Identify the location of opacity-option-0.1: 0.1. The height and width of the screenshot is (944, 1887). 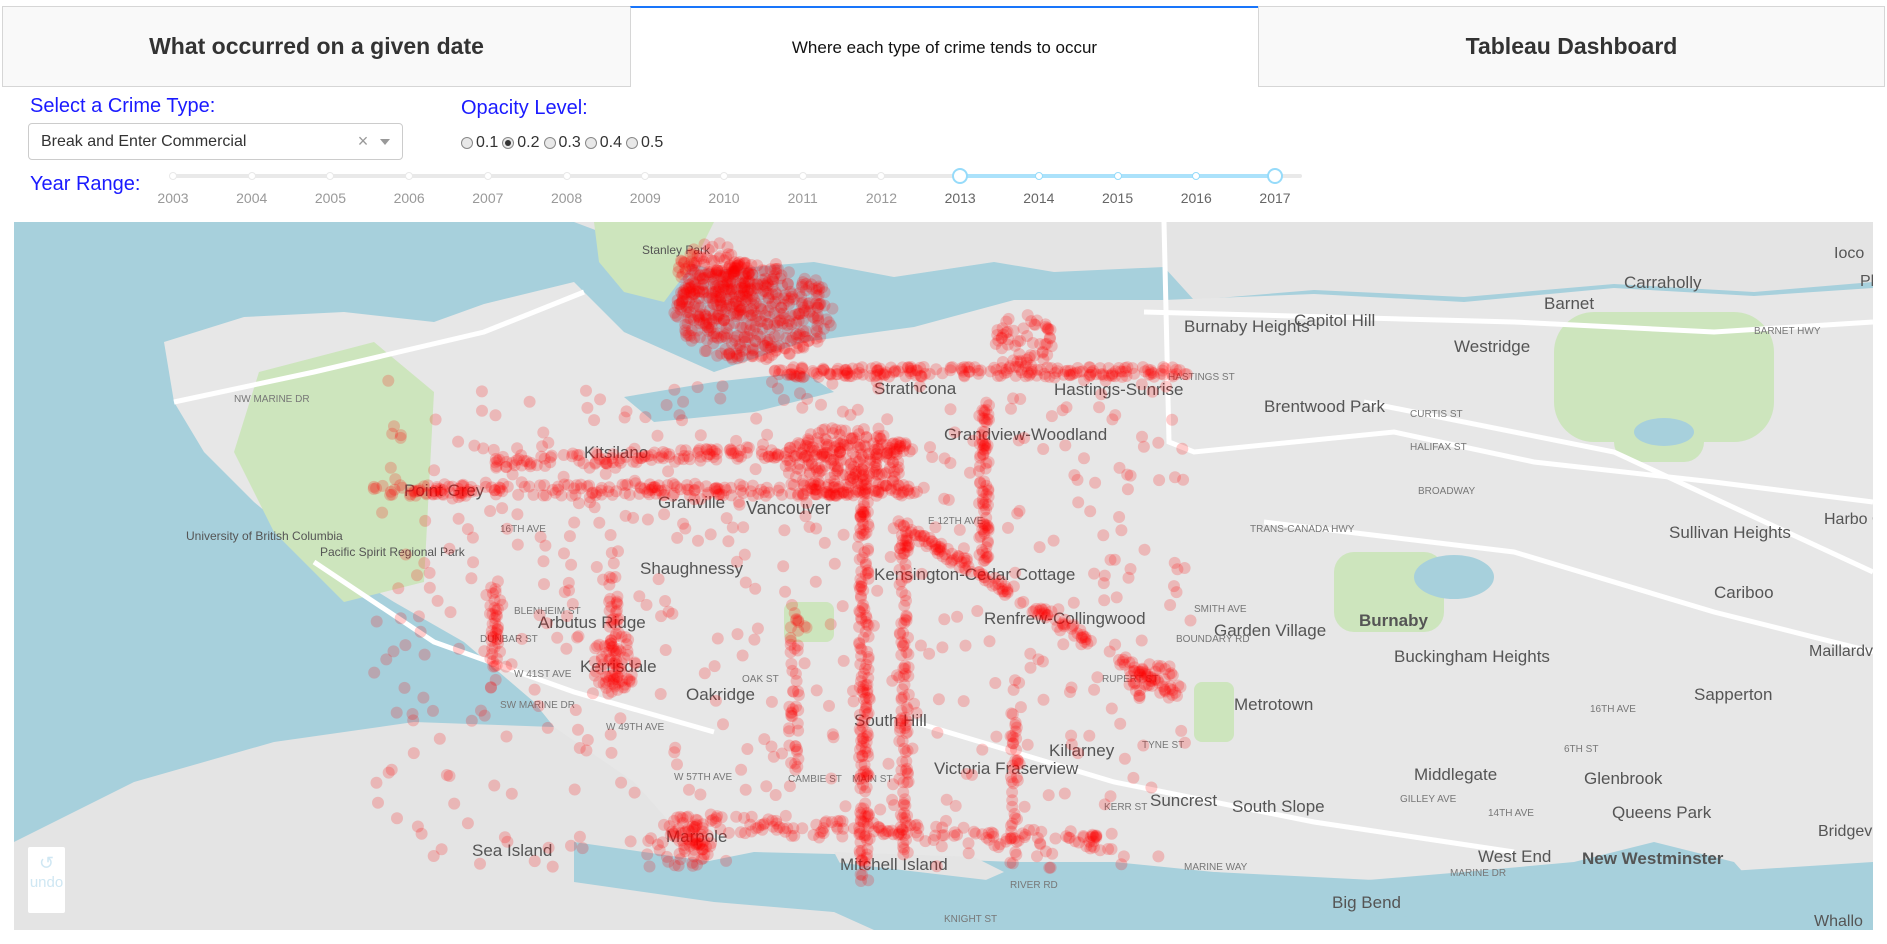
(479, 143).